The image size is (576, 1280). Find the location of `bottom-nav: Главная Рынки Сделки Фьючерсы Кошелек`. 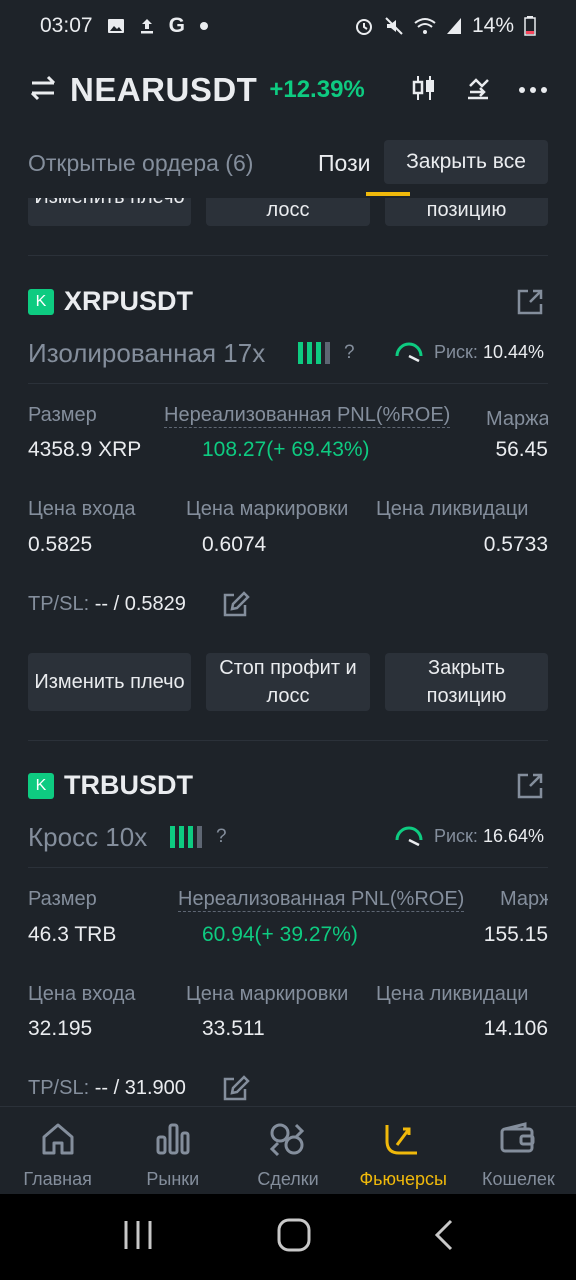

bottom-nav: Главная Рынки Сделки Фьючерсы Кошелек is located at coordinates (288, 1150).